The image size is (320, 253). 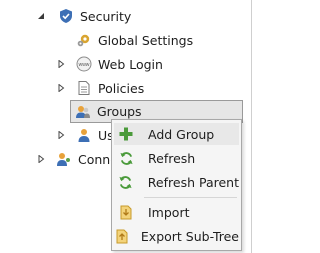 What do you see at coordinates (121, 88) in the screenshot?
I see `tree-node-label: Policies` at bounding box center [121, 88].